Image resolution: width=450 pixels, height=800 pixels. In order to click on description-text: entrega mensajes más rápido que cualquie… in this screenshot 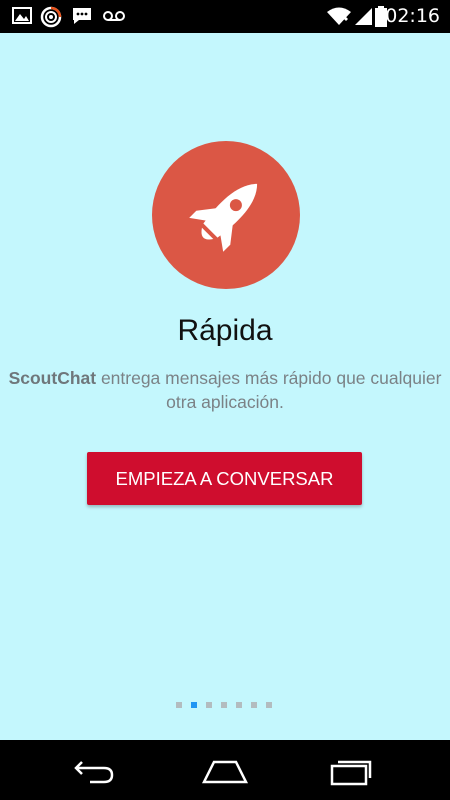, I will do `click(269, 390)`.